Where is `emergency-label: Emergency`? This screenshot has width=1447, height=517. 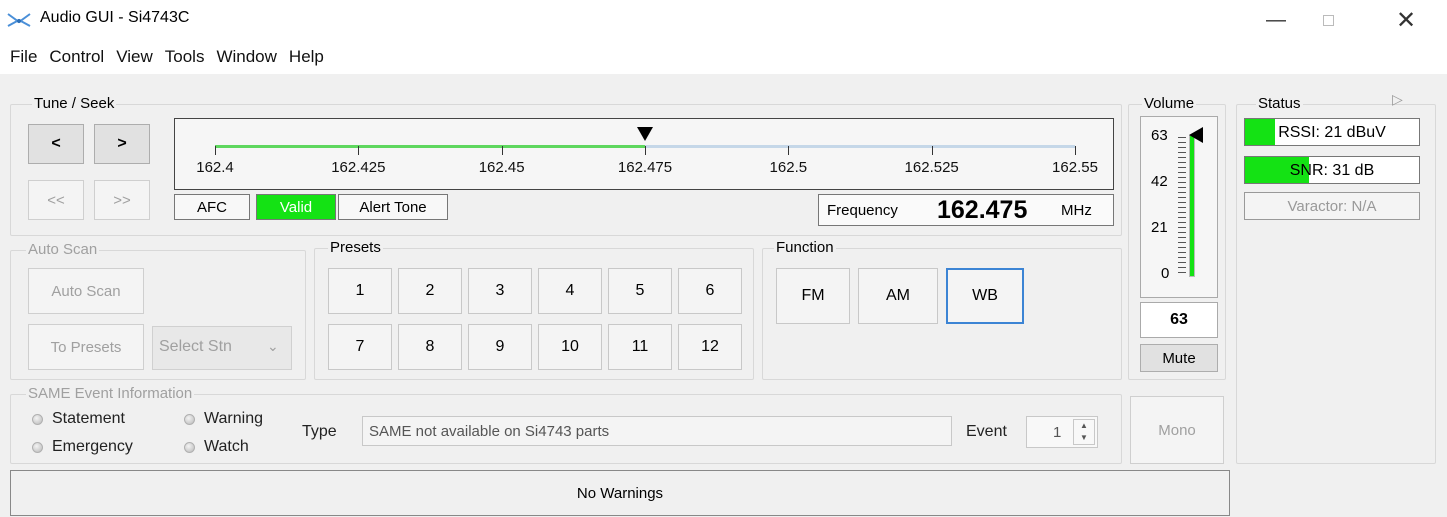 emergency-label: Emergency is located at coordinates (92, 446).